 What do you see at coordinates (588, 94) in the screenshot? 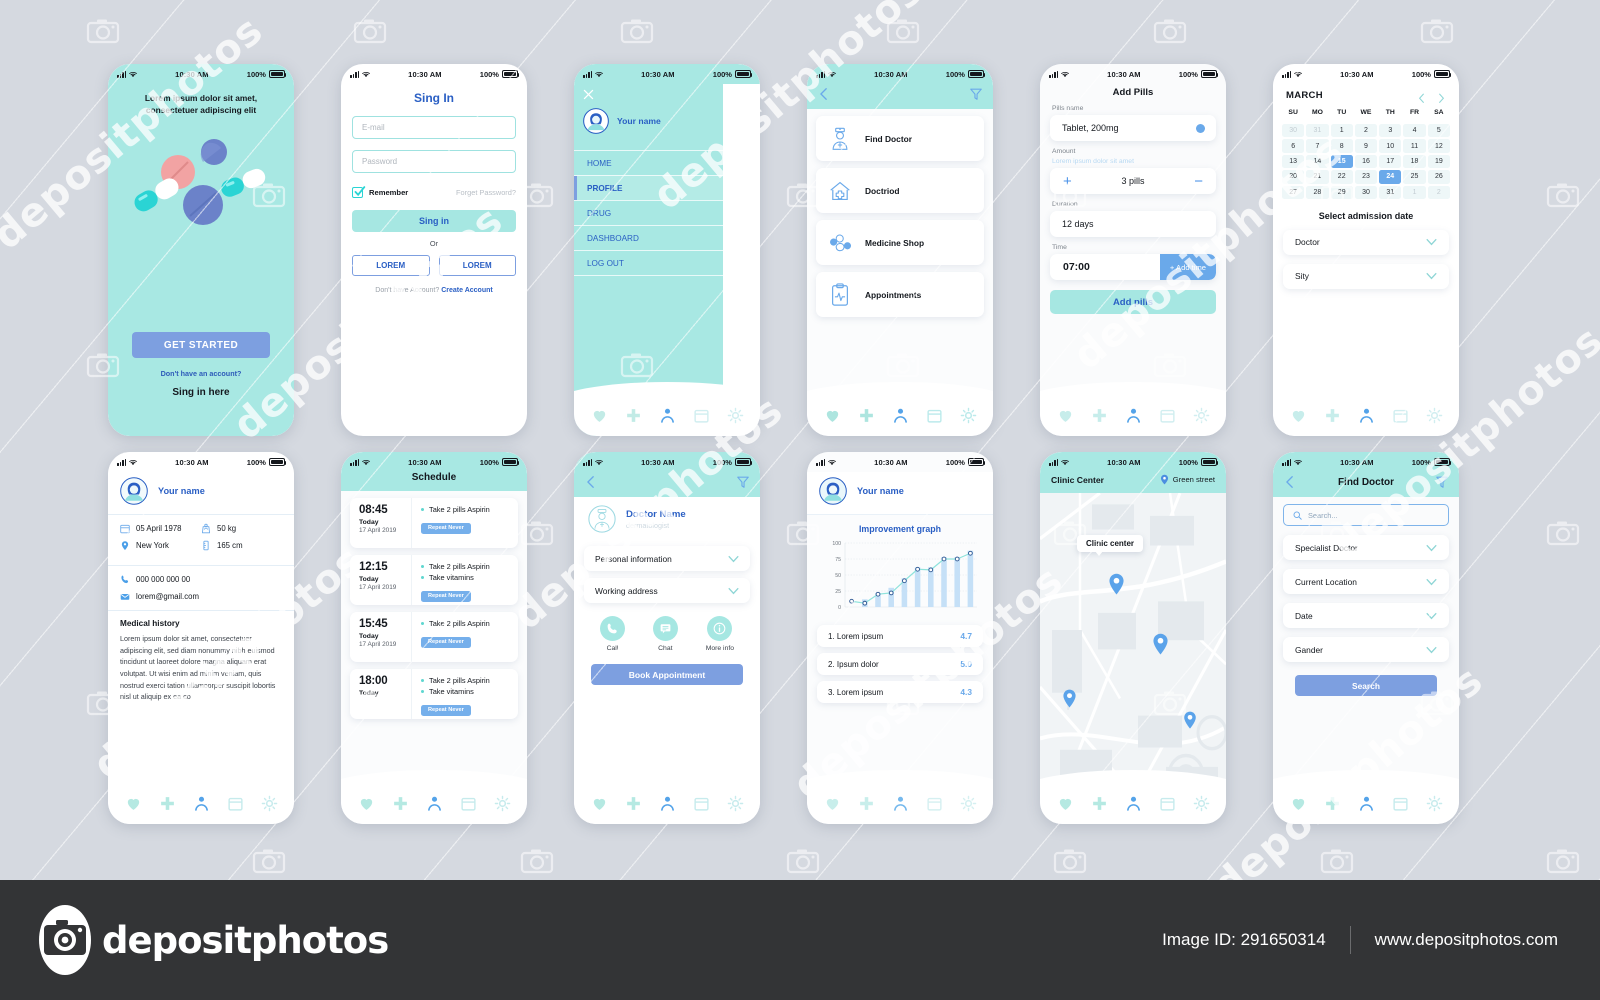
I see `close-icon` at bounding box center [588, 94].